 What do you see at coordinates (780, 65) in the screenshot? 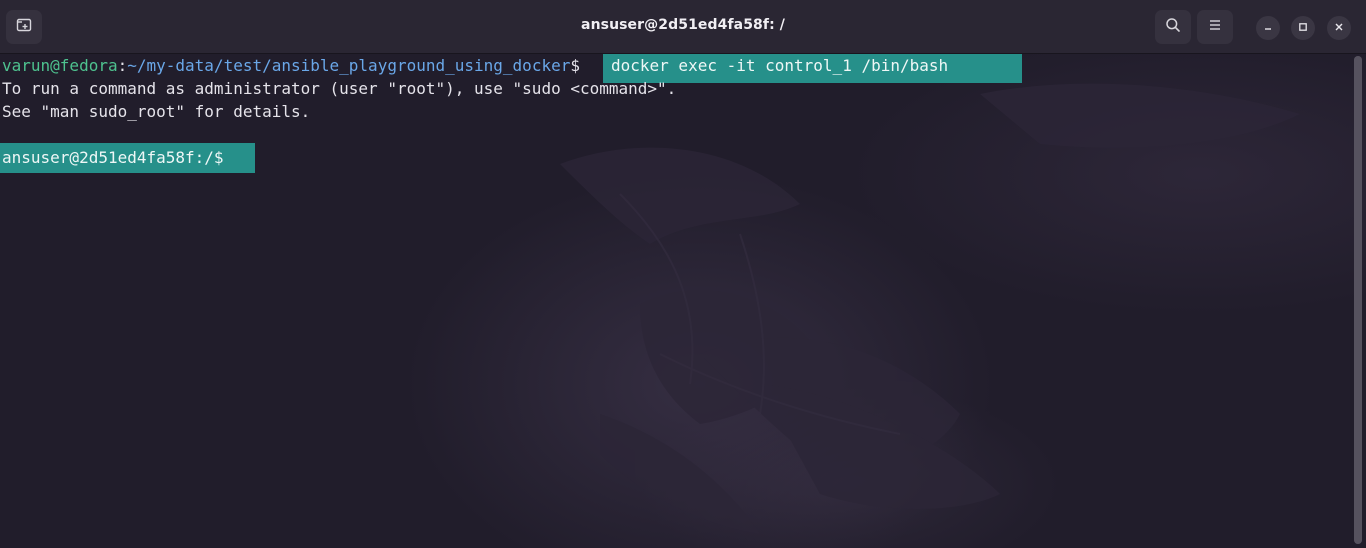
I see `selected-command: docker exec -it control_1 /bin/bash` at bounding box center [780, 65].